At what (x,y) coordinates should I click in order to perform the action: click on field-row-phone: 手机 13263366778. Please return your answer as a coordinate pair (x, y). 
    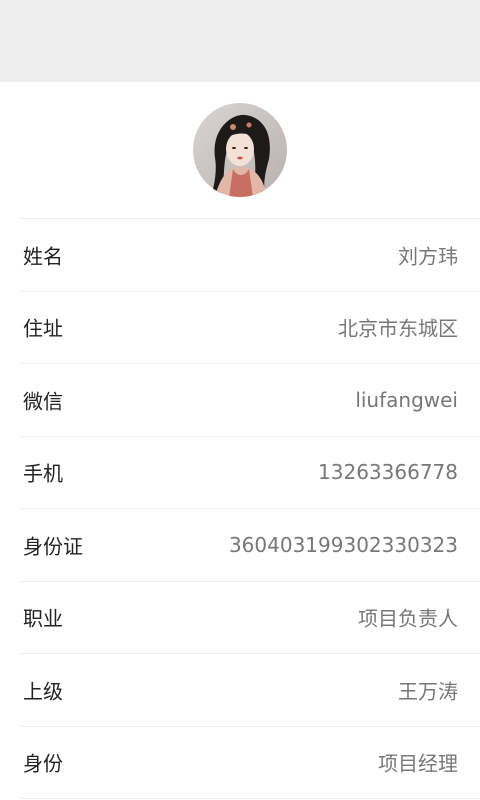
    Looking at the image, I should click on (250, 472).